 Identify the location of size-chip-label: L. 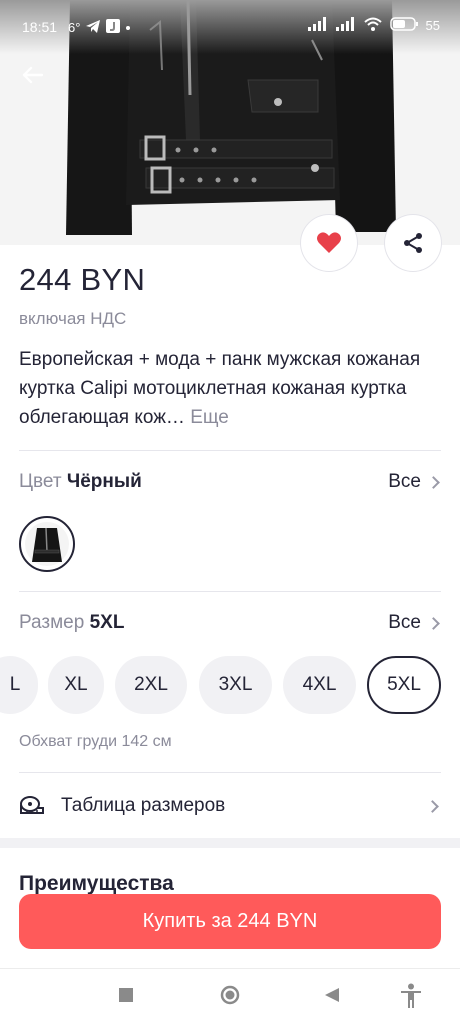
(15, 684).